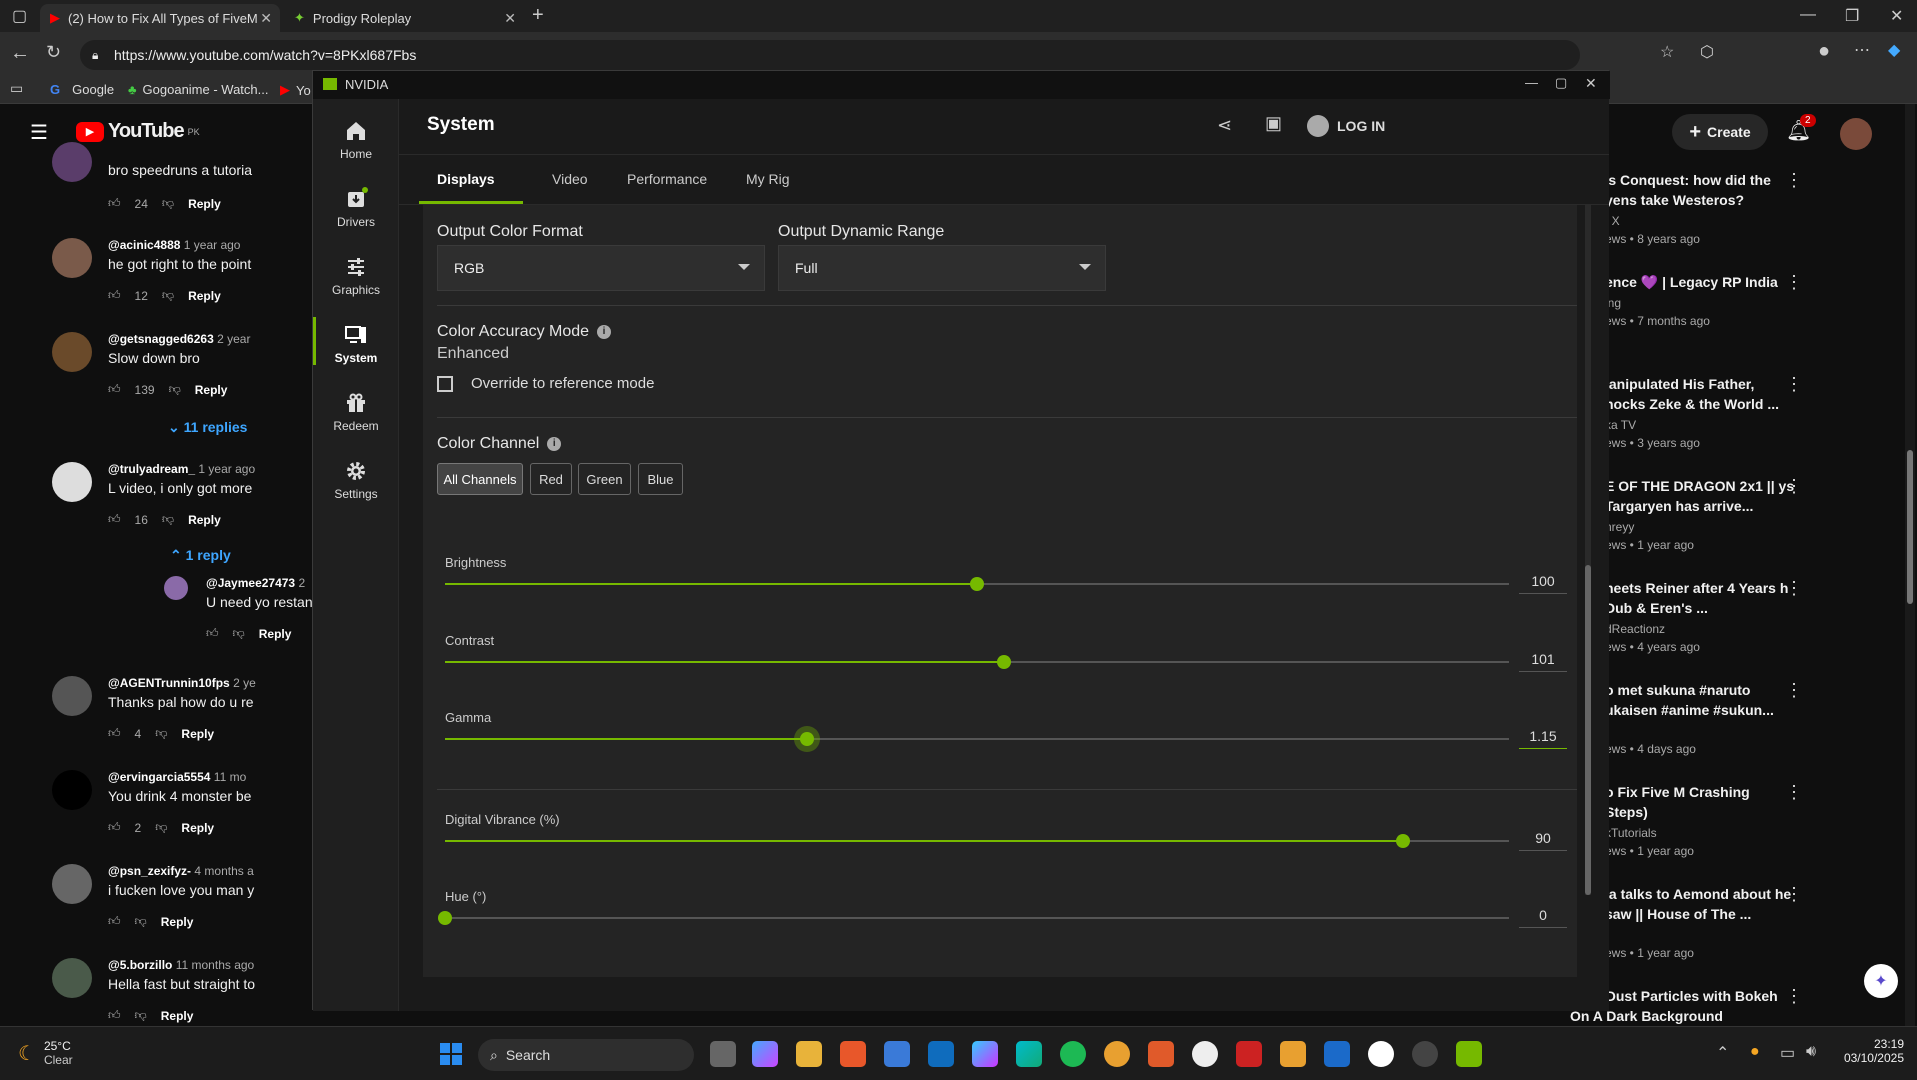  What do you see at coordinates (445, 383) in the screenshot?
I see `override-checkbox` at bounding box center [445, 383].